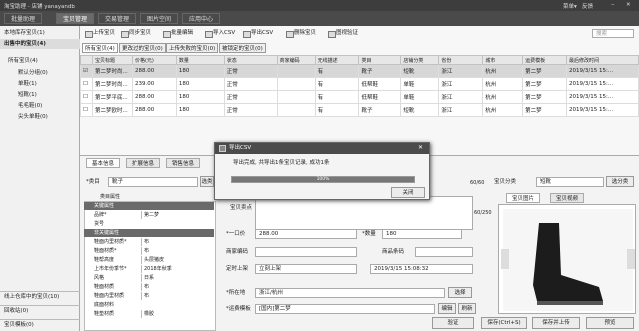 The image size is (639, 331). What do you see at coordinates (86, 71) in the screenshot?
I see `row-checkbox: ☑` at bounding box center [86, 71].